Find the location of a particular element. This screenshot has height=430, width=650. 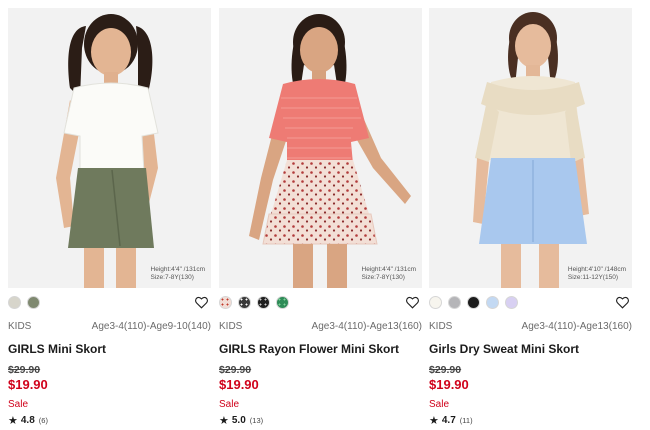

product-title: GIRLS Mini Skort is located at coordinates (109, 349).